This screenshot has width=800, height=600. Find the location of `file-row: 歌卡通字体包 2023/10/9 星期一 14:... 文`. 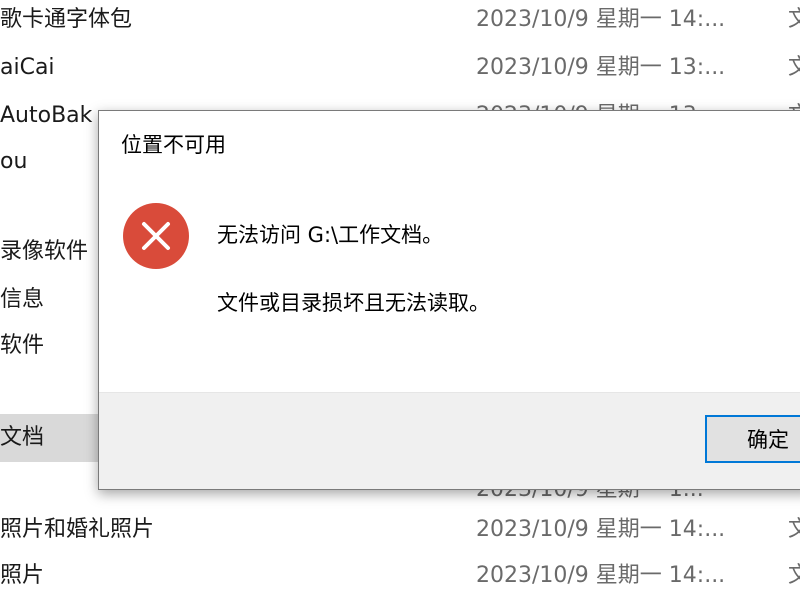

file-row: 歌卡通字体包 2023/10/9 星期一 14:... 文 is located at coordinates (400, 22).